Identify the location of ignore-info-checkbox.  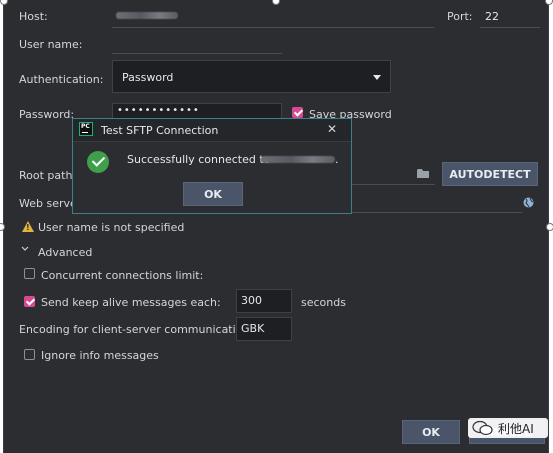
(29, 354).